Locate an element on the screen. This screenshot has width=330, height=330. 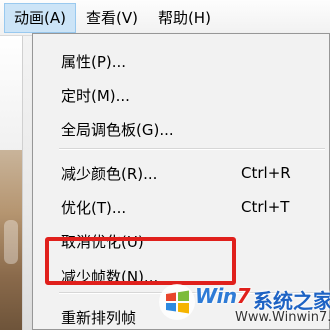
watermark-brand-prefix: Win is located at coordinates (216, 296).